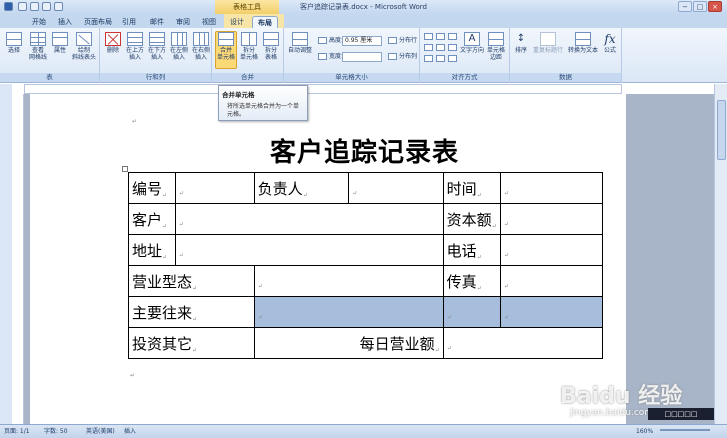 The width and height of the screenshot is (727, 438). Describe the element at coordinates (201, 46) in the screenshot. I see `insert-right-button: 在右侧 插入` at that location.